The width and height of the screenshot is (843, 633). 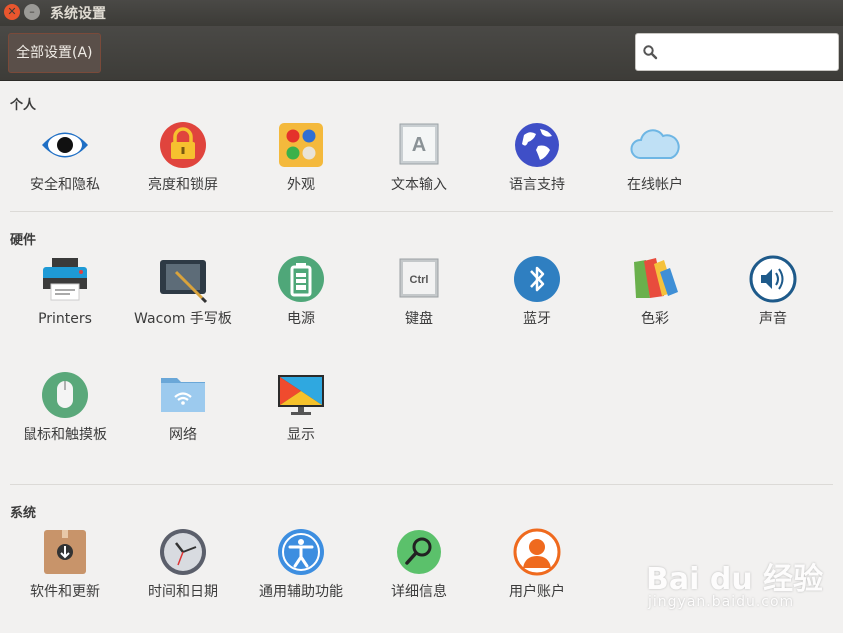 I want to click on item-bluetooth: 蓝牙, so click(x=537, y=292).